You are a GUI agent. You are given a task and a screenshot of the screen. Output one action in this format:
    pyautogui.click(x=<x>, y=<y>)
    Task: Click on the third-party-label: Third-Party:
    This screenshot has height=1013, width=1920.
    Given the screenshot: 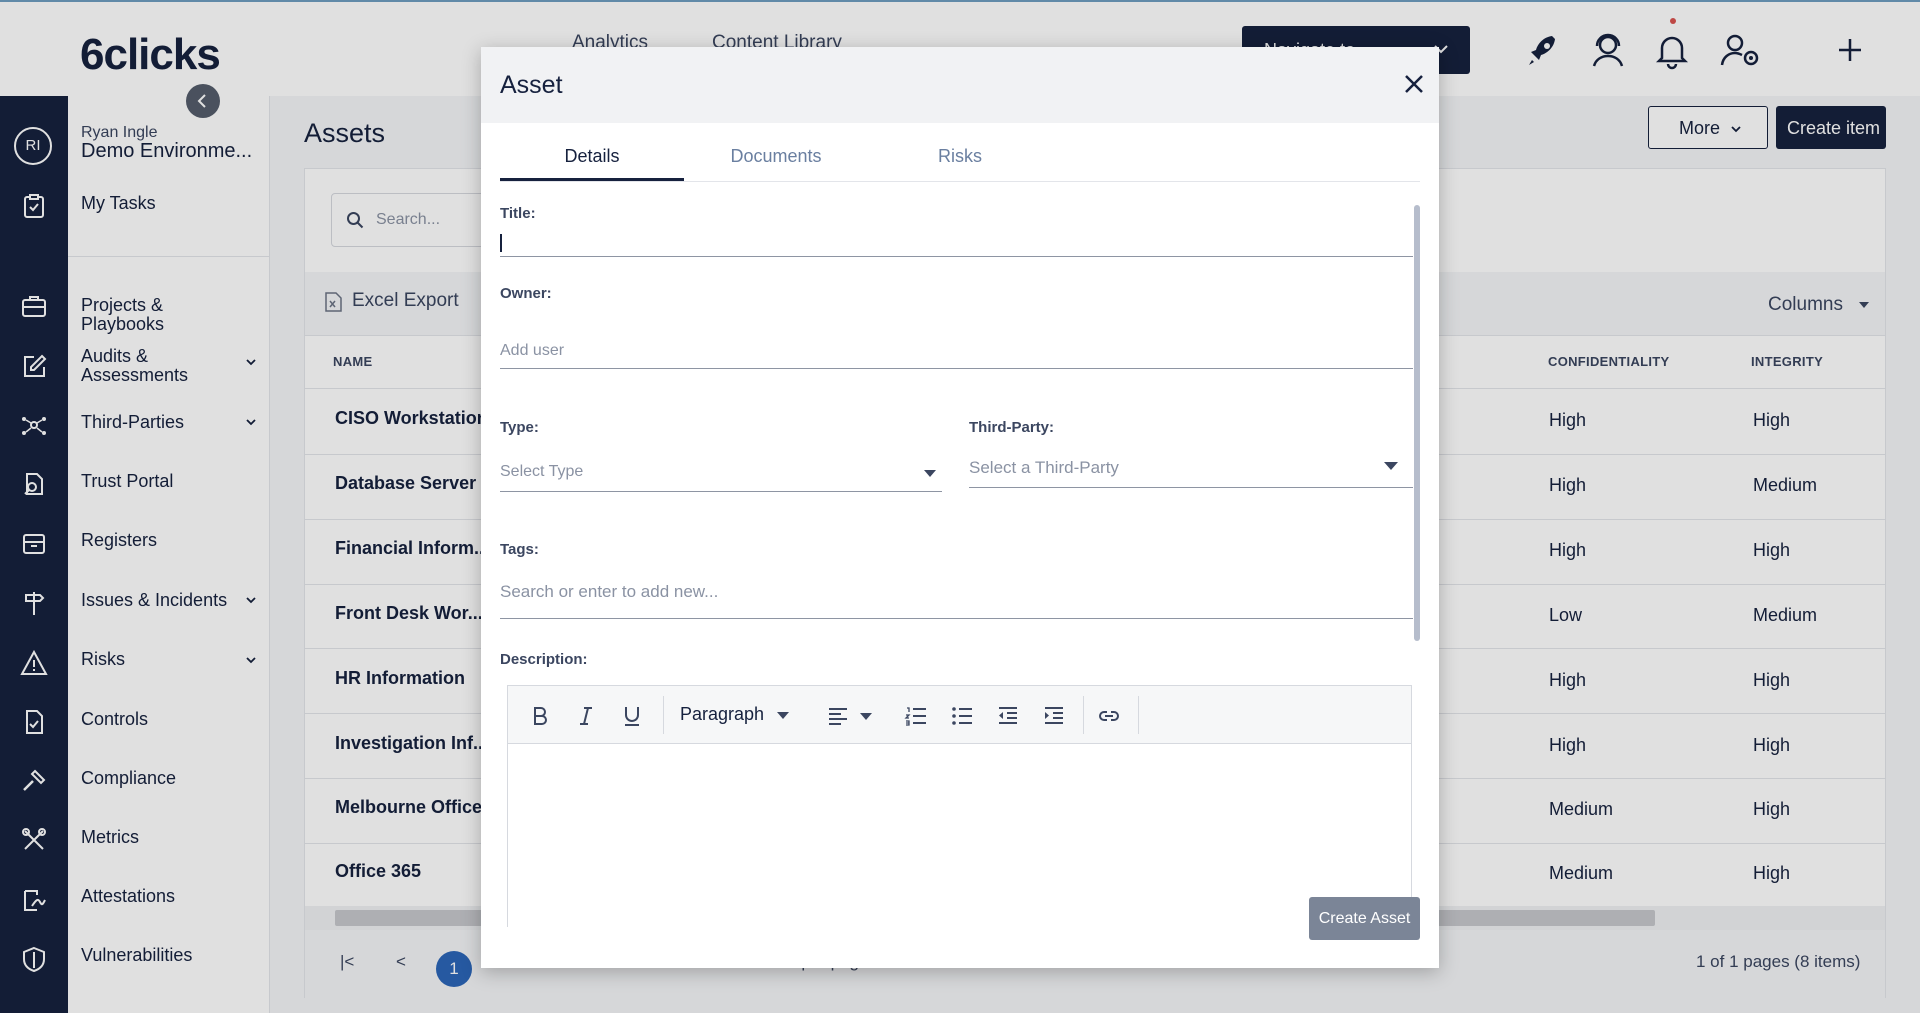 What is the action you would take?
    pyautogui.click(x=1012, y=427)
    